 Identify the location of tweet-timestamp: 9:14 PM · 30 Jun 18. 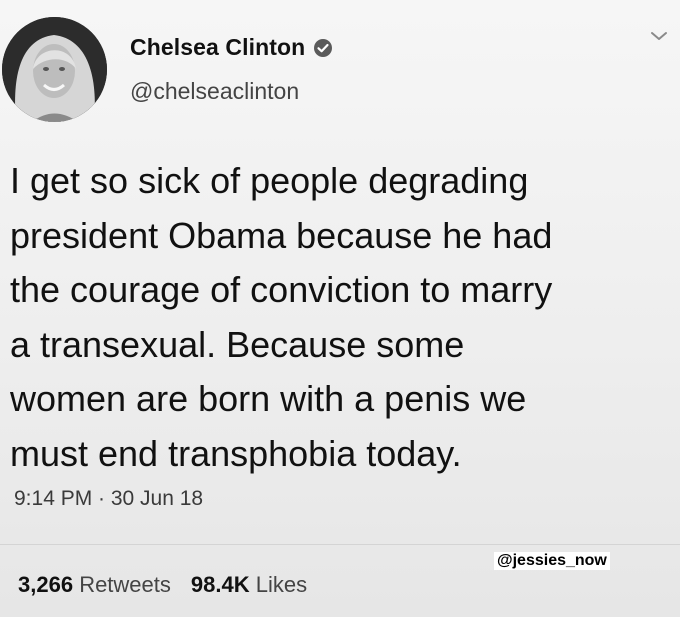
(108, 499).